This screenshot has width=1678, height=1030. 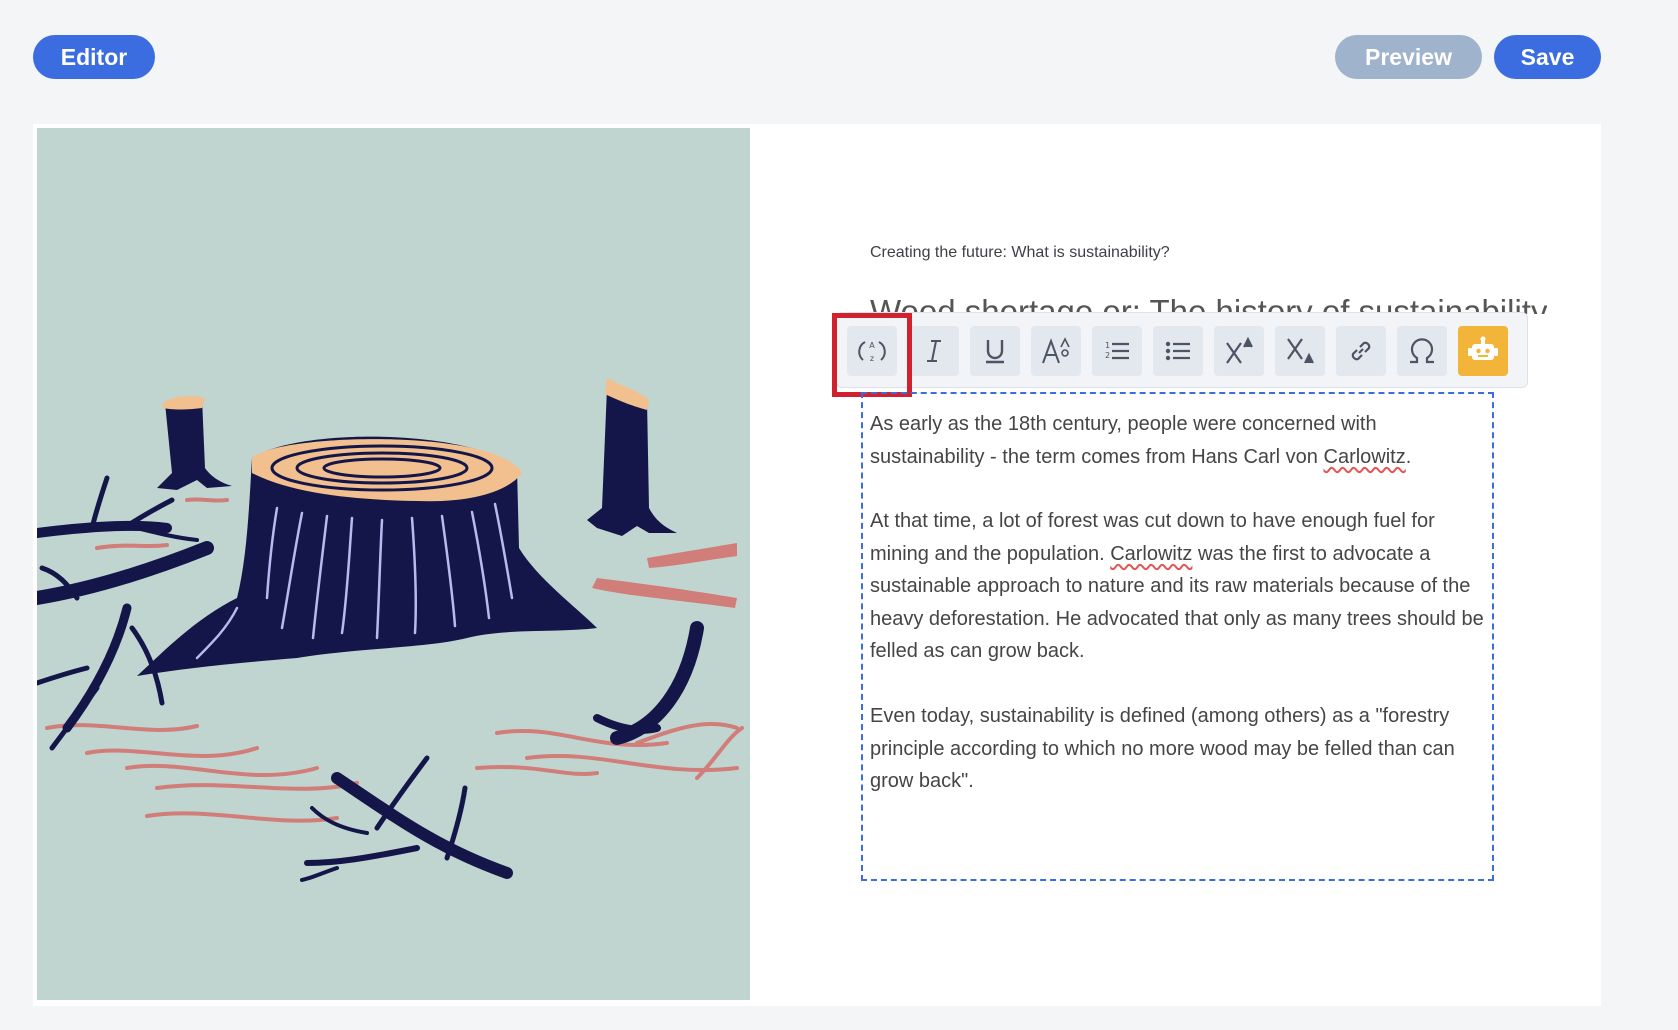 What do you see at coordinates (1107, 355) in the screenshot?
I see `svg-text: 2` at bounding box center [1107, 355].